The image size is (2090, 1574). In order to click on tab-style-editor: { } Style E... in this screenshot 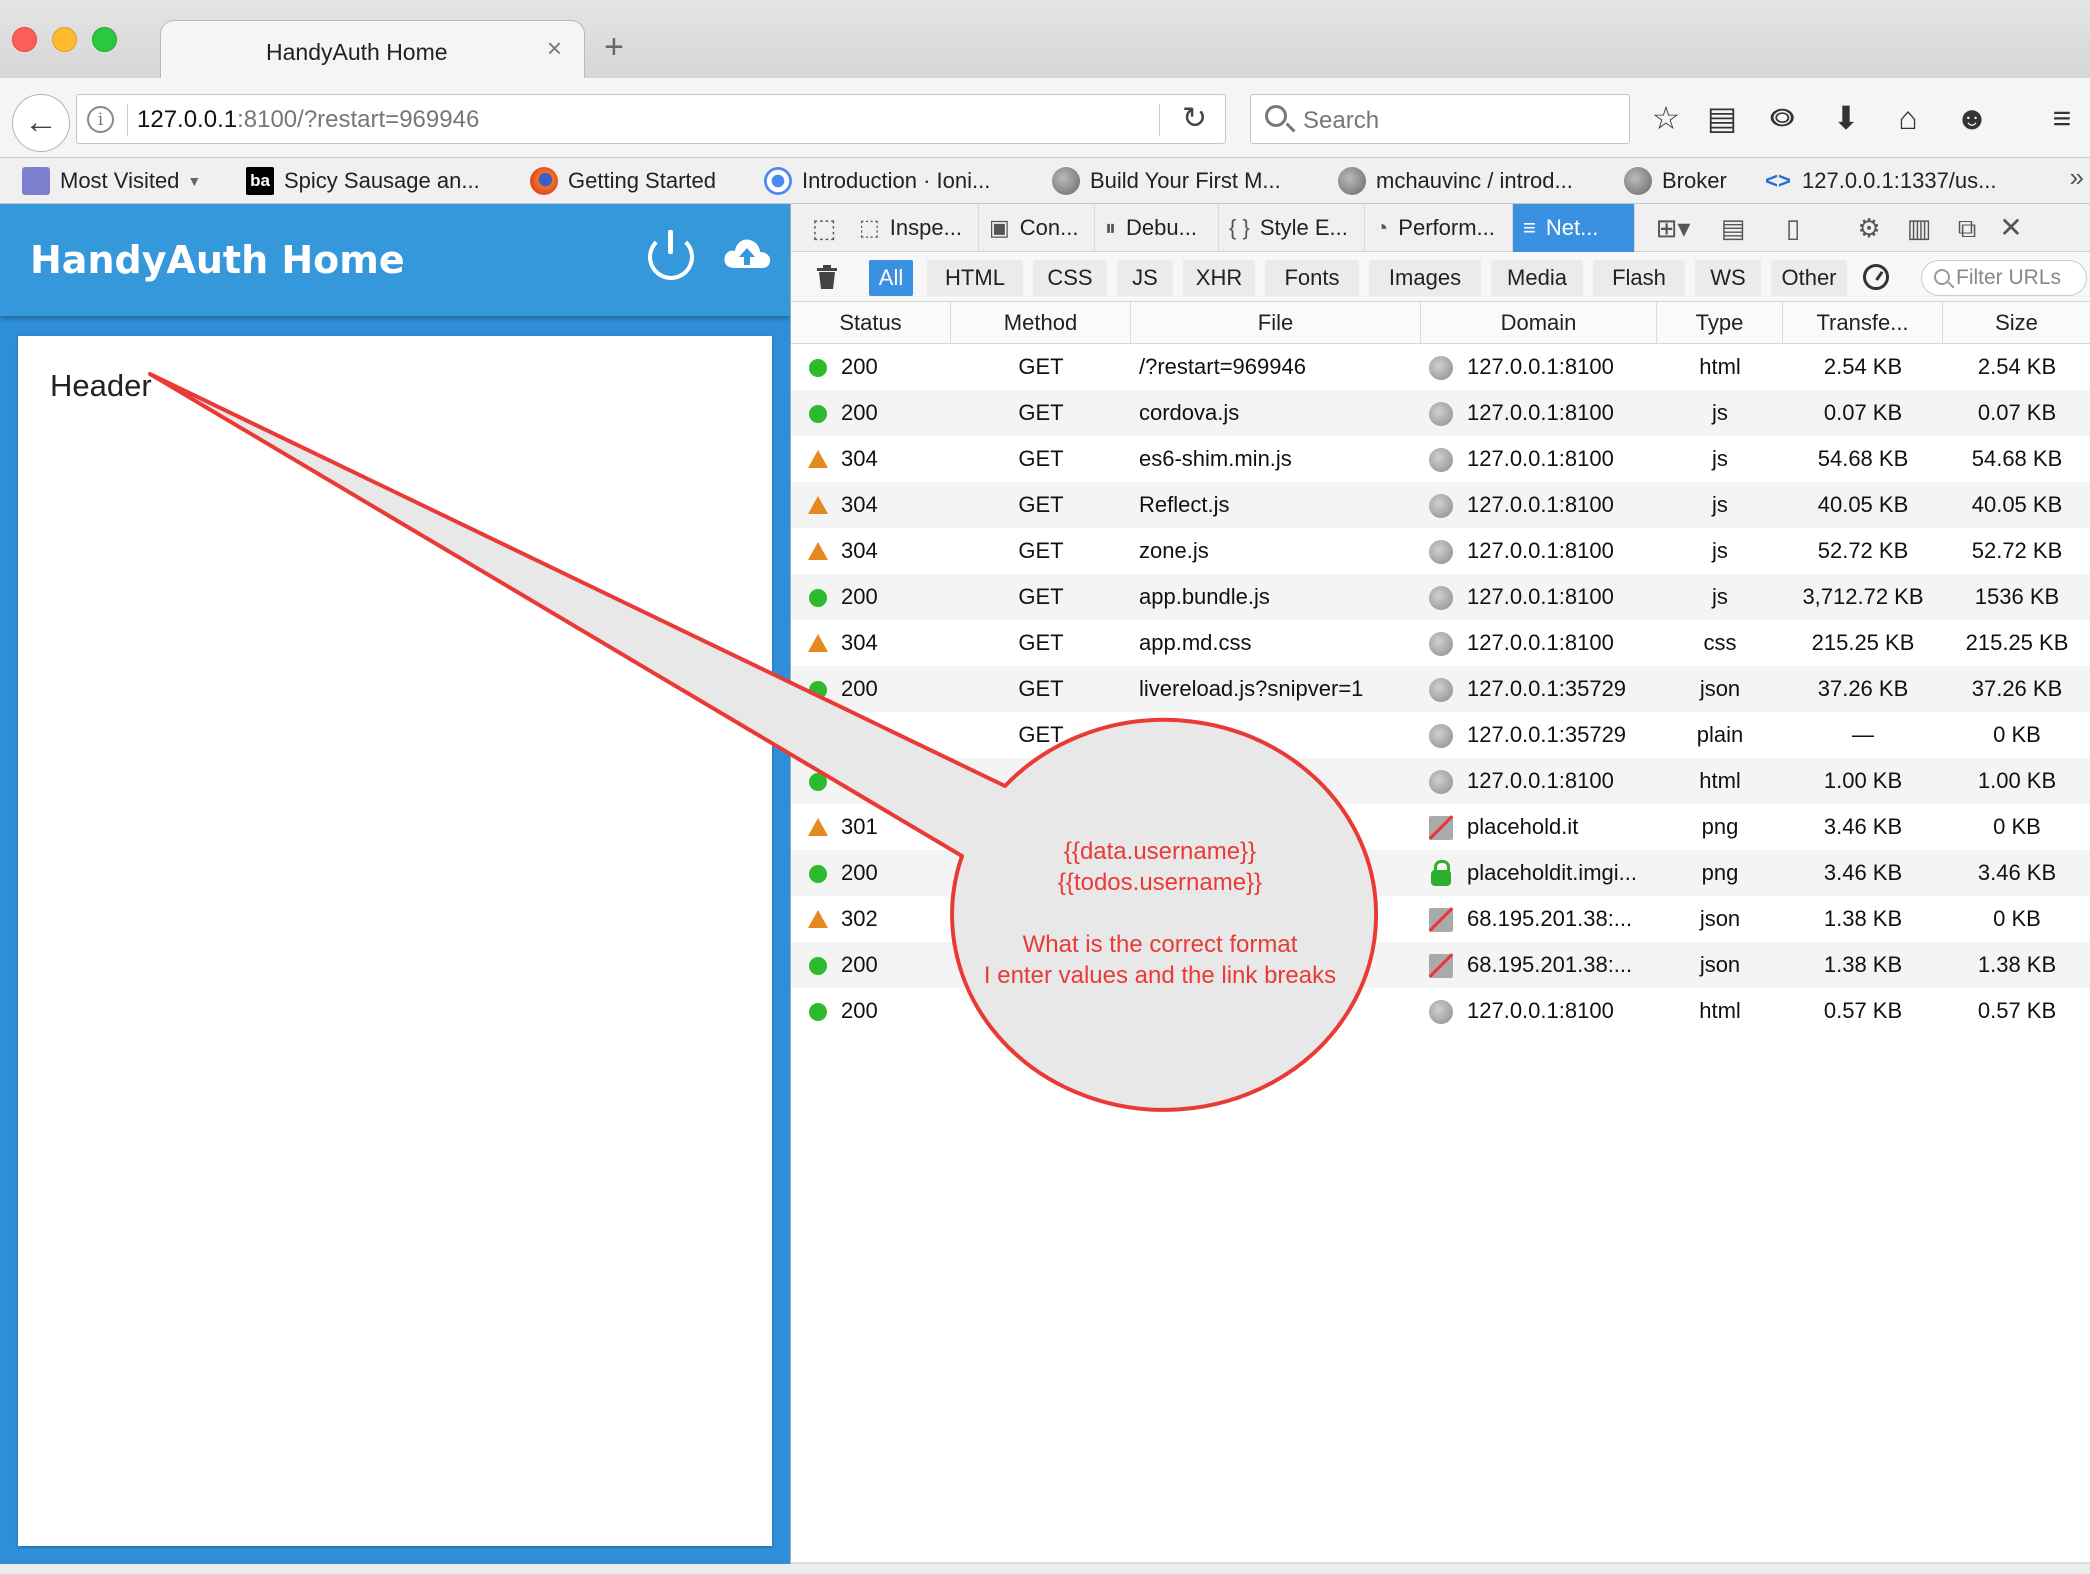, I will do `click(1292, 228)`.